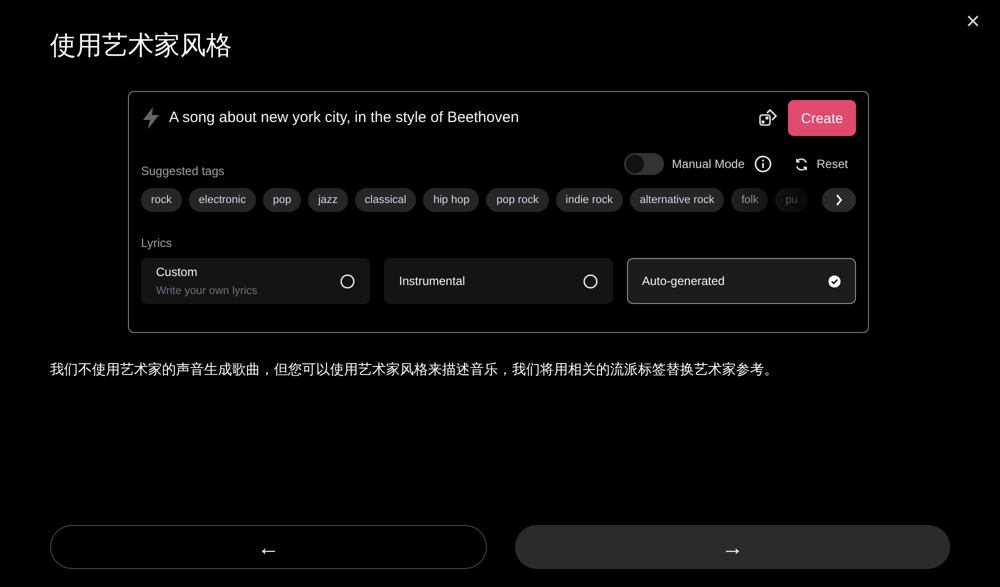  Describe the element at coordinates (708, 164) in the screenshot. I see `manual-mode-label: Manual Mode` at that location.